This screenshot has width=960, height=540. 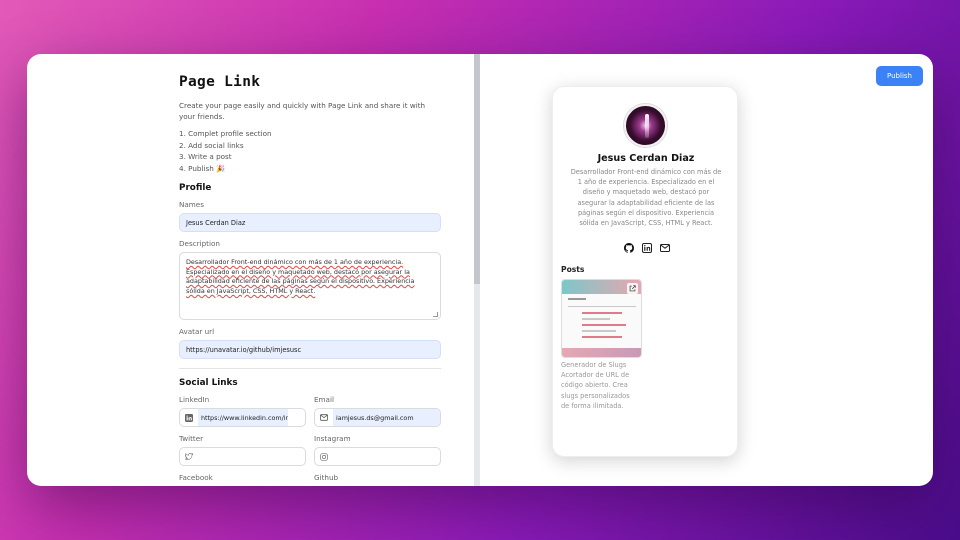 What do you see at coordinates (601, 321) in the screenshot?
I see `thumbnail-body` at bounding box center [601, 321].